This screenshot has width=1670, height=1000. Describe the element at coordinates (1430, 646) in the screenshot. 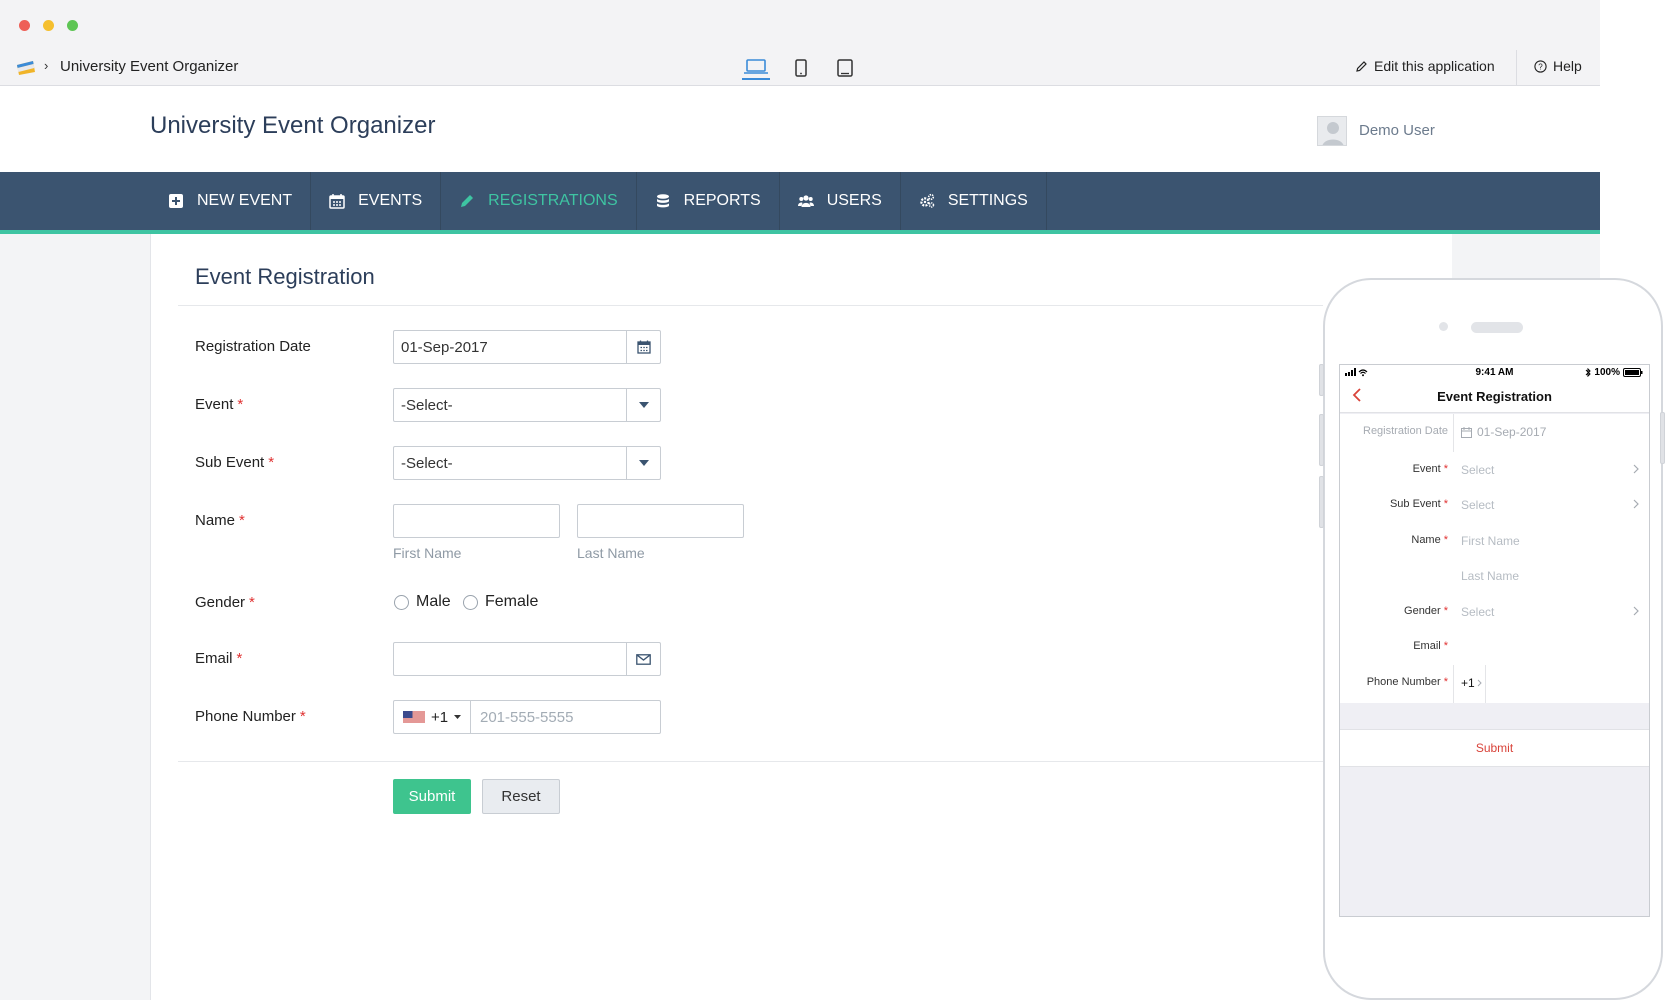

I see `mobile-email-label: Email *` at that location.